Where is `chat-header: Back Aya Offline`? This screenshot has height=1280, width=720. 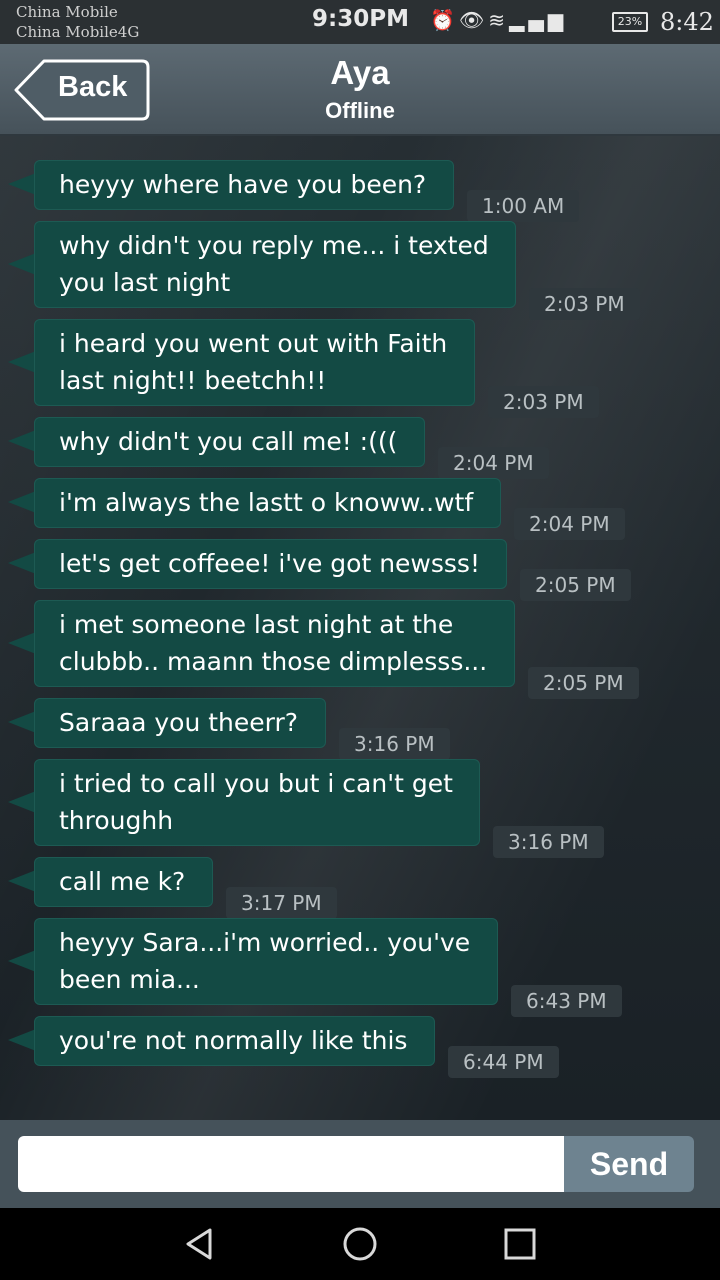
chat-header: Back Aya Offline is located at coordinates (360, 90).